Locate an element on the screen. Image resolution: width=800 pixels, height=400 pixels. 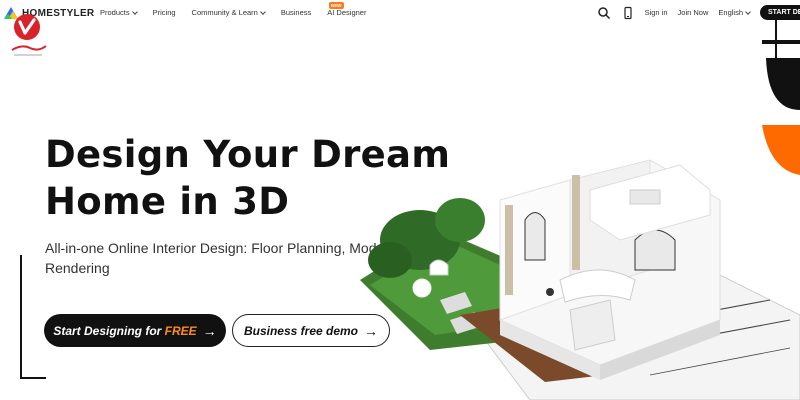
nav-item-products: Products is located at coordinates (119, 12).